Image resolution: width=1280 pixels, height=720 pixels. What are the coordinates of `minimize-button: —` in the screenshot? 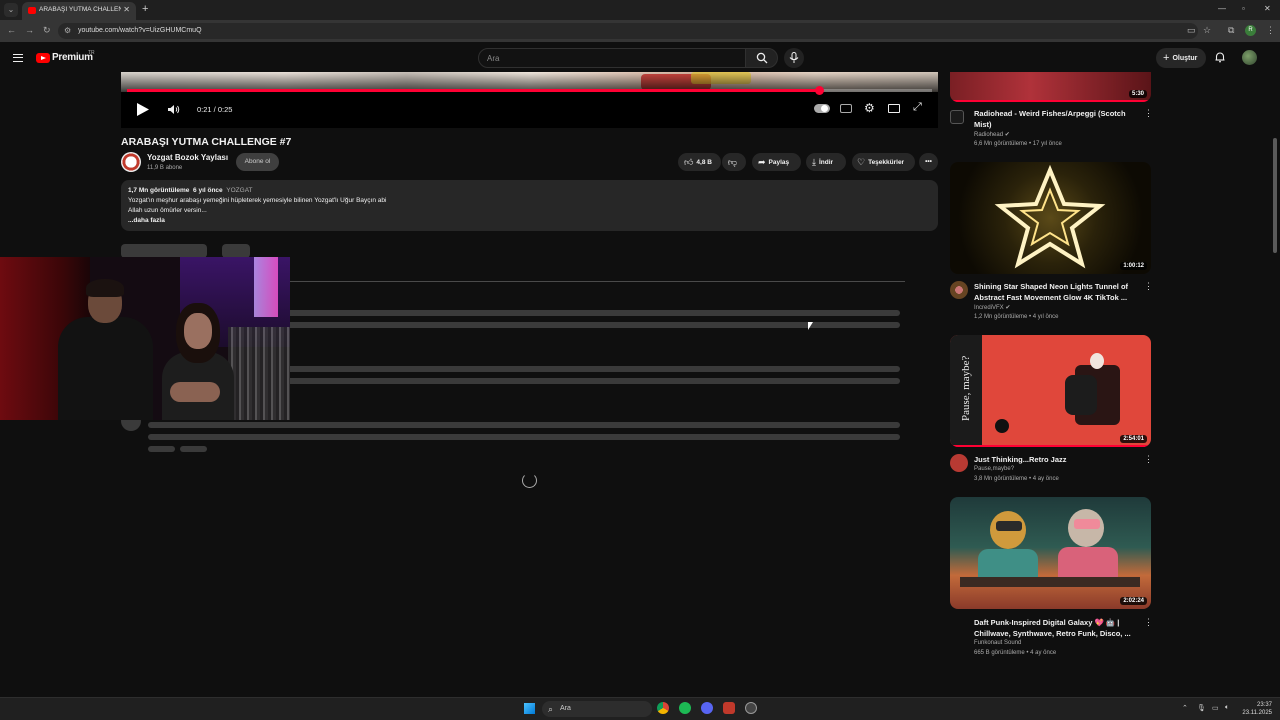 It's located at (1222, 8).